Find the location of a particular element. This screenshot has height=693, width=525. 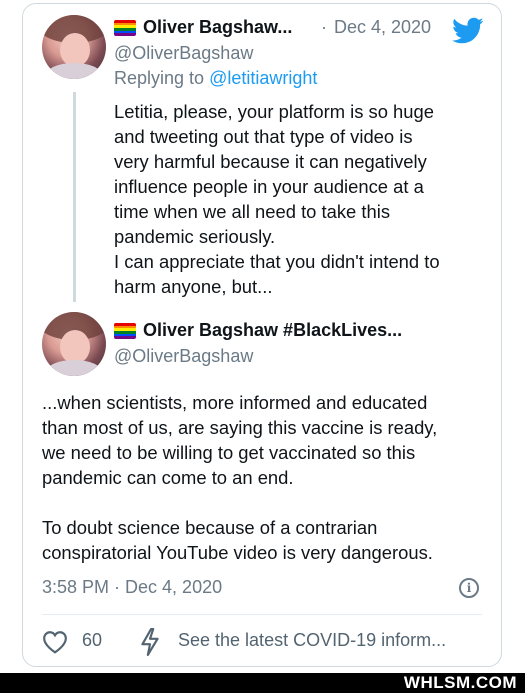

watermark-text: WHLSM.COM is located at coordinates (460, 682).